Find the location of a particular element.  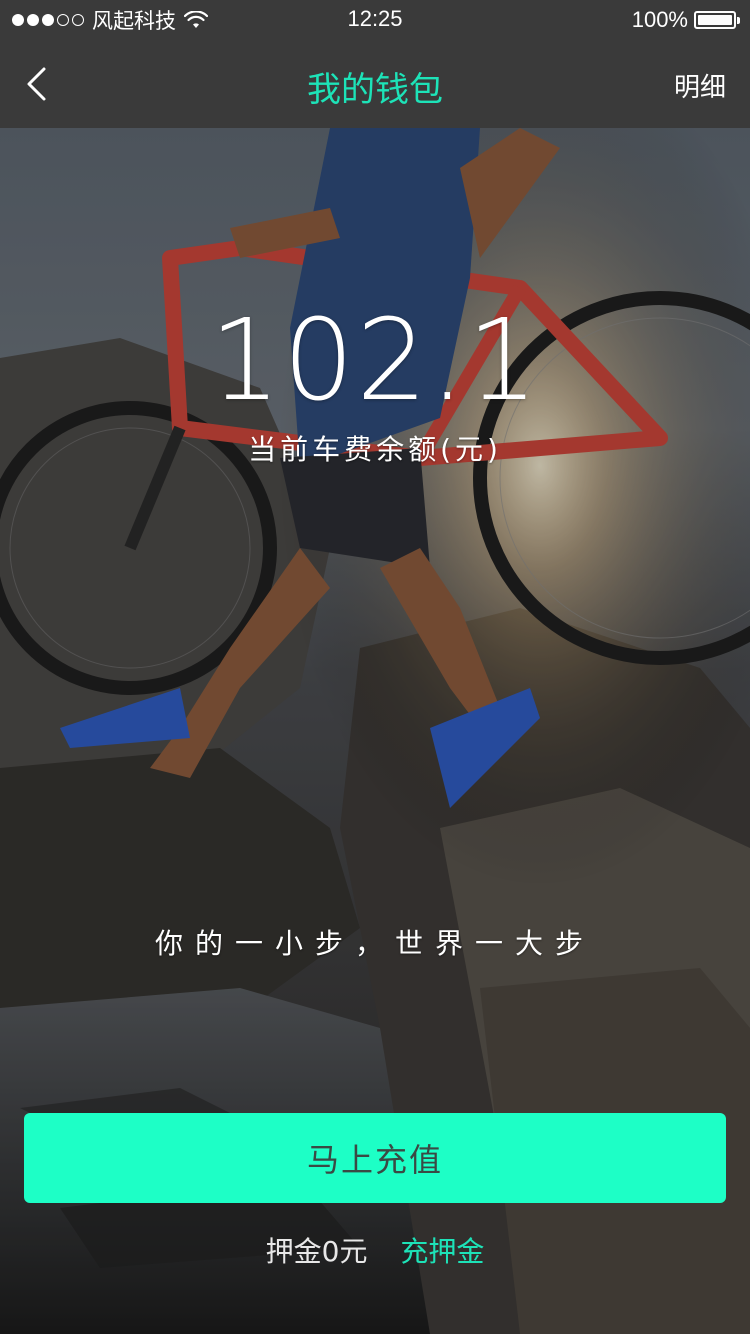

battery-icon is located at coordinates (717, 20).